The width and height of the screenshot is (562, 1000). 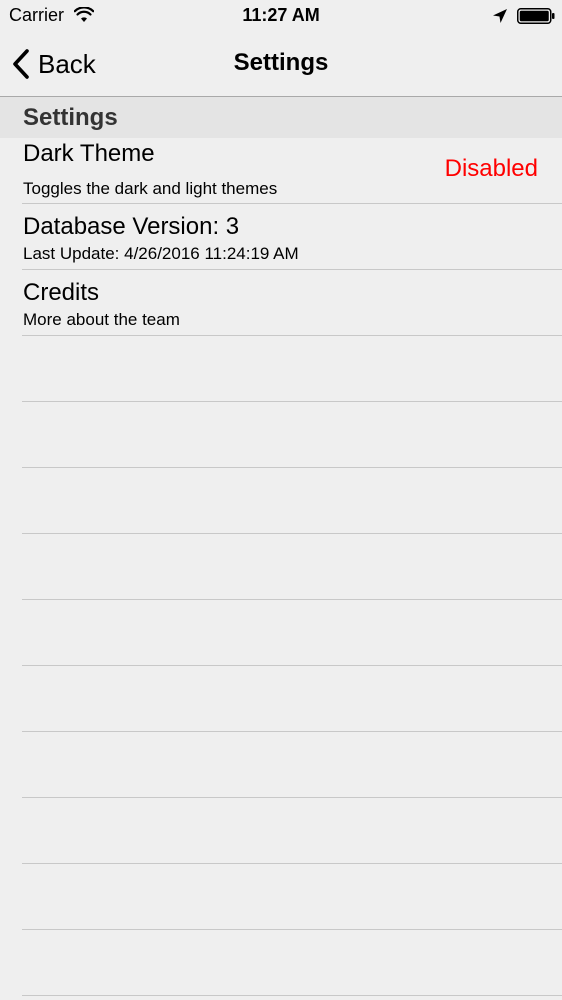 I want to click on section-header: Settings, so click(x=281, y=117).